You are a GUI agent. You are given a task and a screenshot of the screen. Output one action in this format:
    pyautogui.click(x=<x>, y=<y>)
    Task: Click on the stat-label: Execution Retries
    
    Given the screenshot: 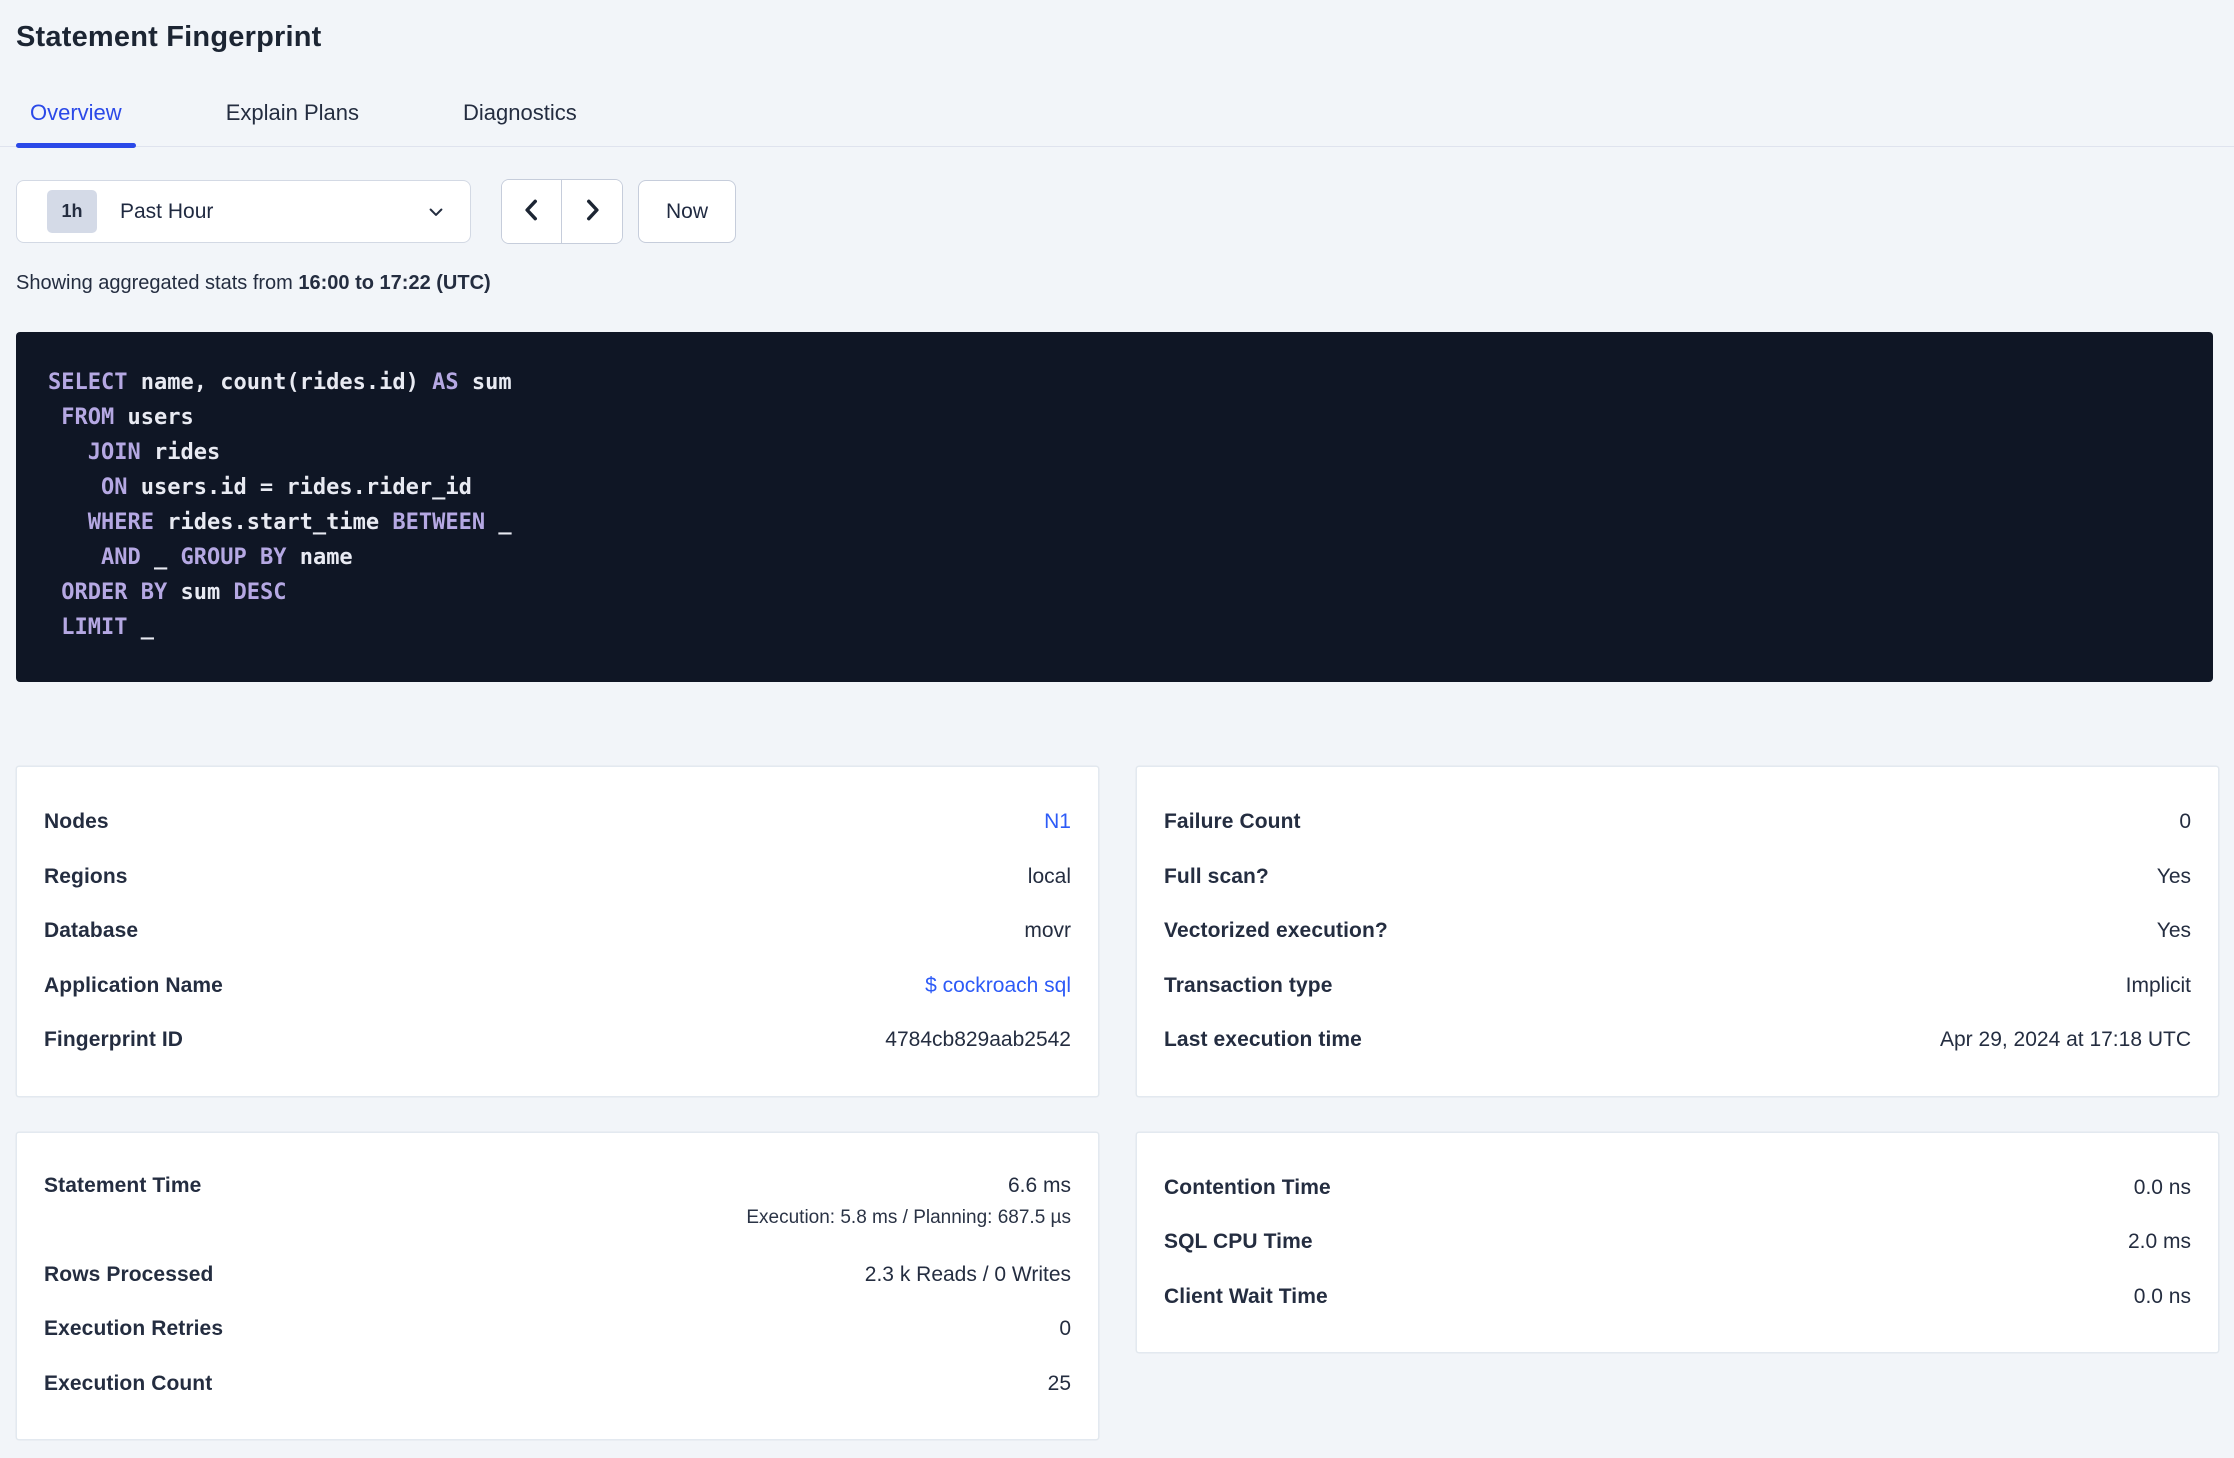 What is the action you would take?
    pyautogui.click(x=134, y=1329)
    